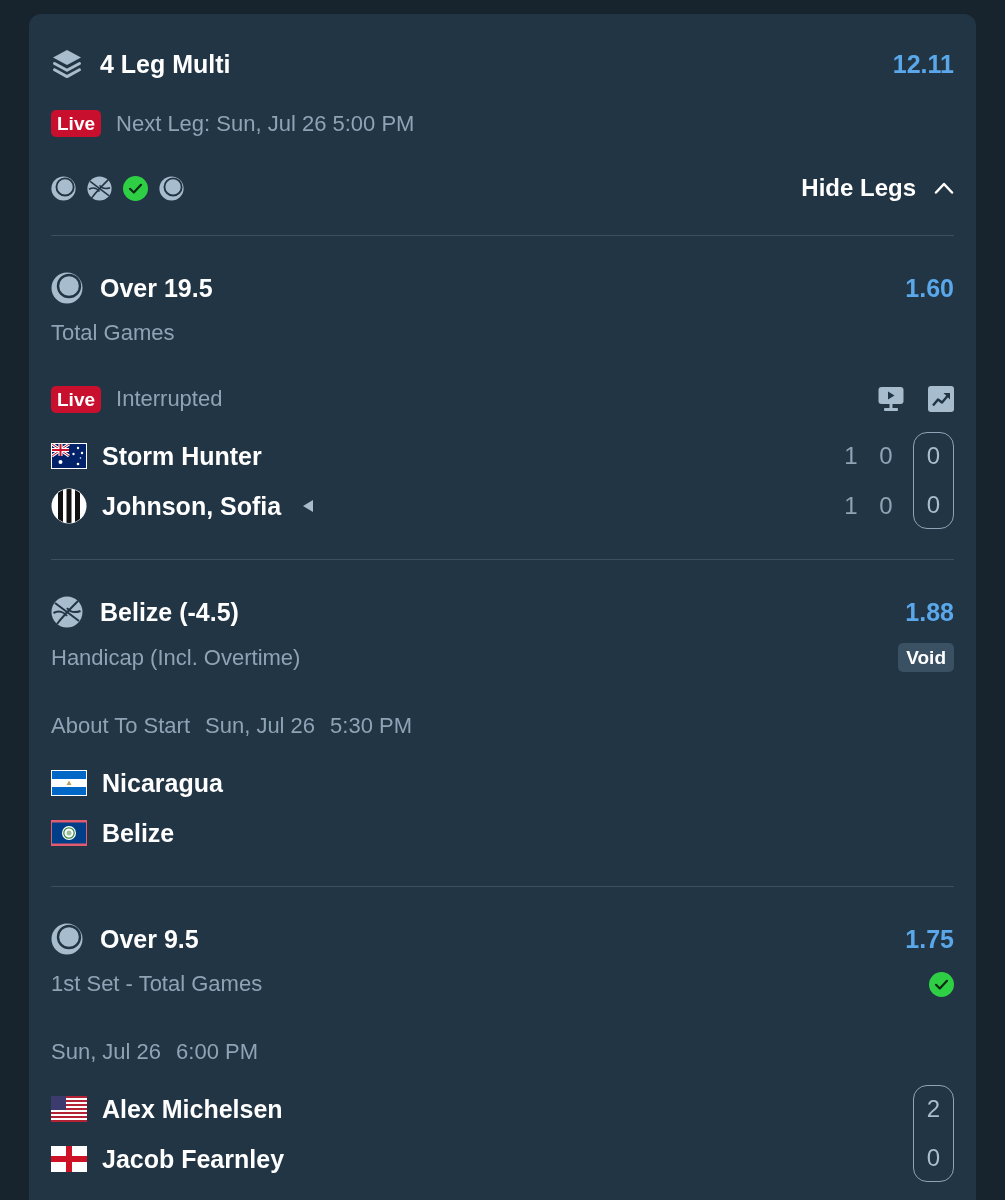 Image resolution: width=1005 pixels, height=1200 pixels. What do you see at coordinates (69, 833) in the screenshot?
I see `belize-flag-icon` at bounding box center [69, 833].